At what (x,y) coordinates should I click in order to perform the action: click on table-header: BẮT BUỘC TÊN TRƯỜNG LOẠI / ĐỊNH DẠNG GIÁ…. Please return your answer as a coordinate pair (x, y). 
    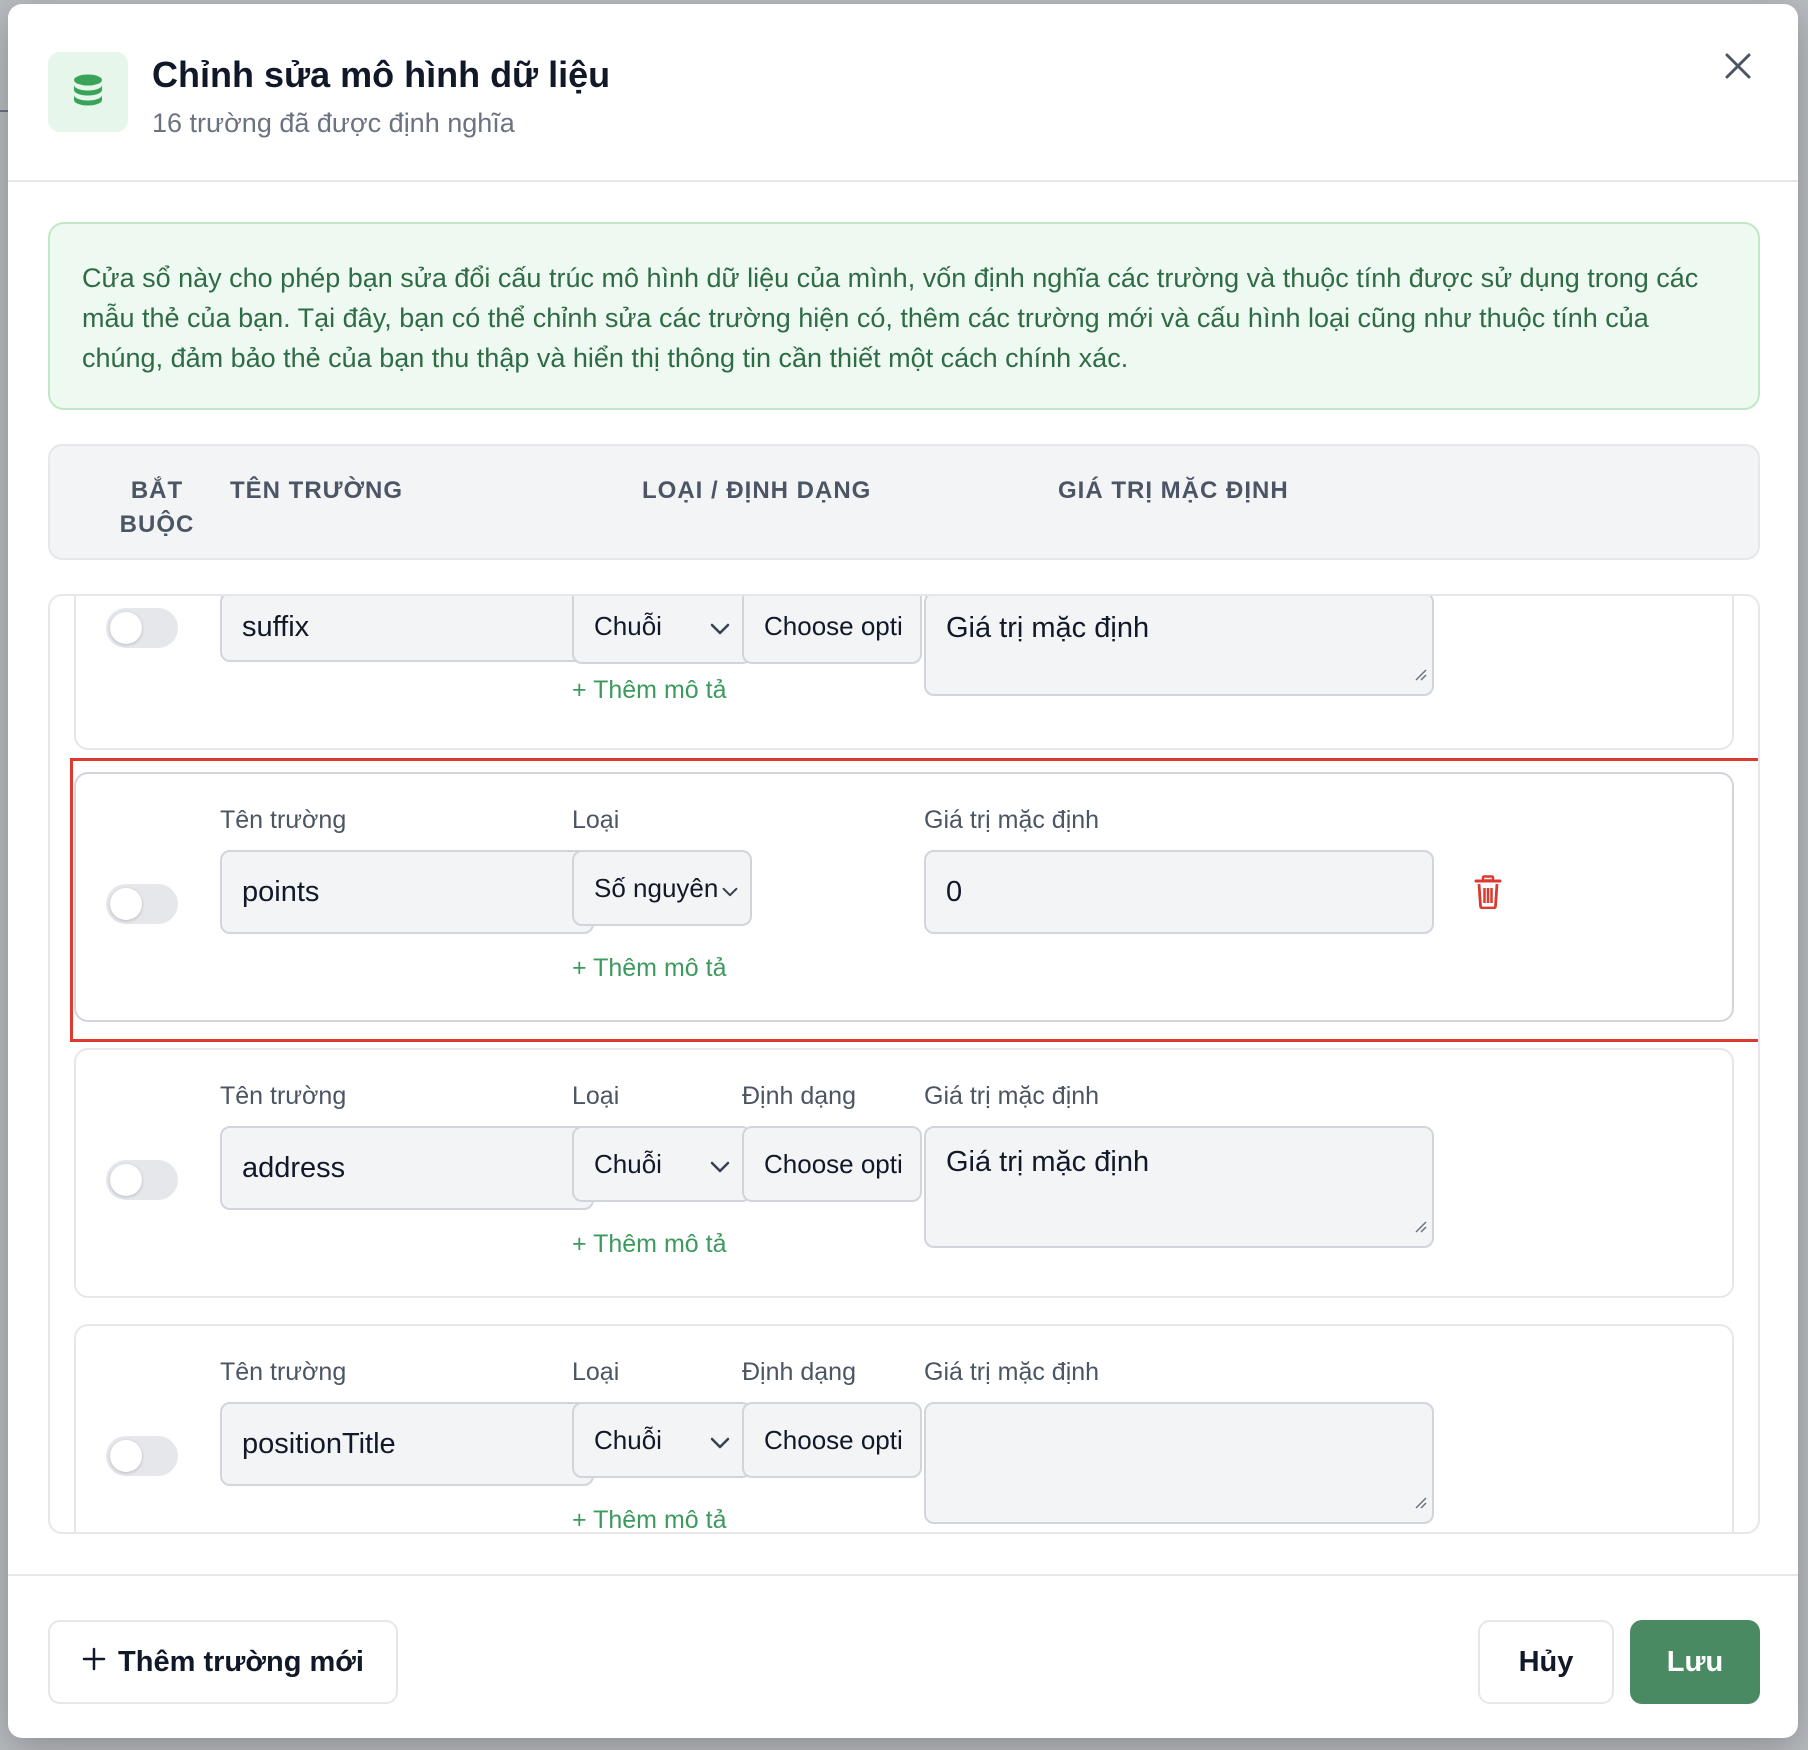
    Looking at the image, I should click on (904, 502).